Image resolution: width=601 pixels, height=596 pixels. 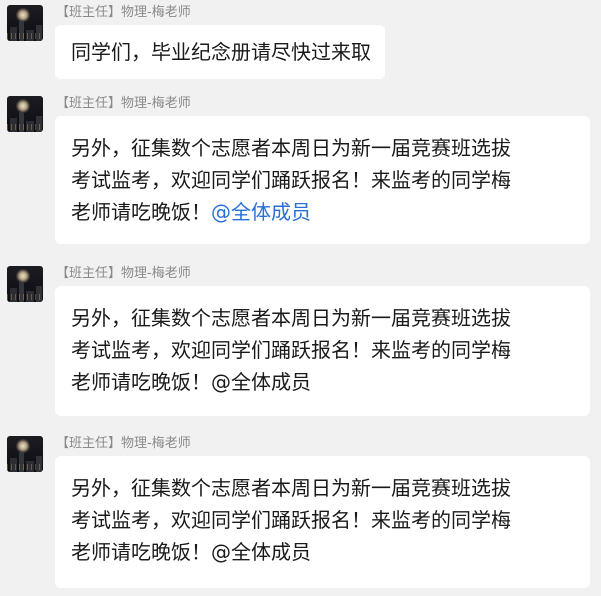 What do you see at coordinates (261, 212) in the screenshot?
I see `mention-all-link: @全体成员` at bounding box center [261, 212].